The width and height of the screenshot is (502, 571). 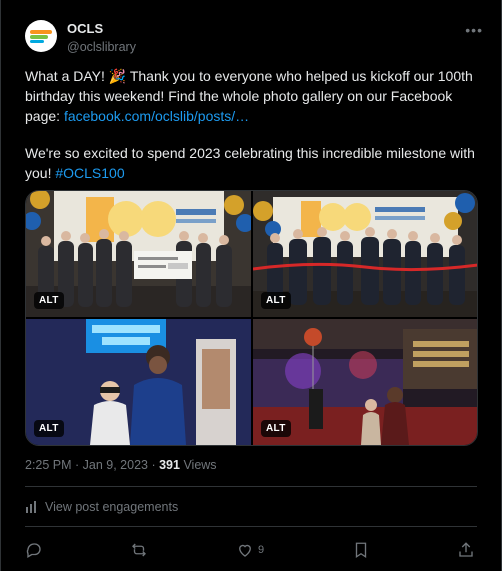 I want to click on bookmark-icon, so click(x=360, y=550).